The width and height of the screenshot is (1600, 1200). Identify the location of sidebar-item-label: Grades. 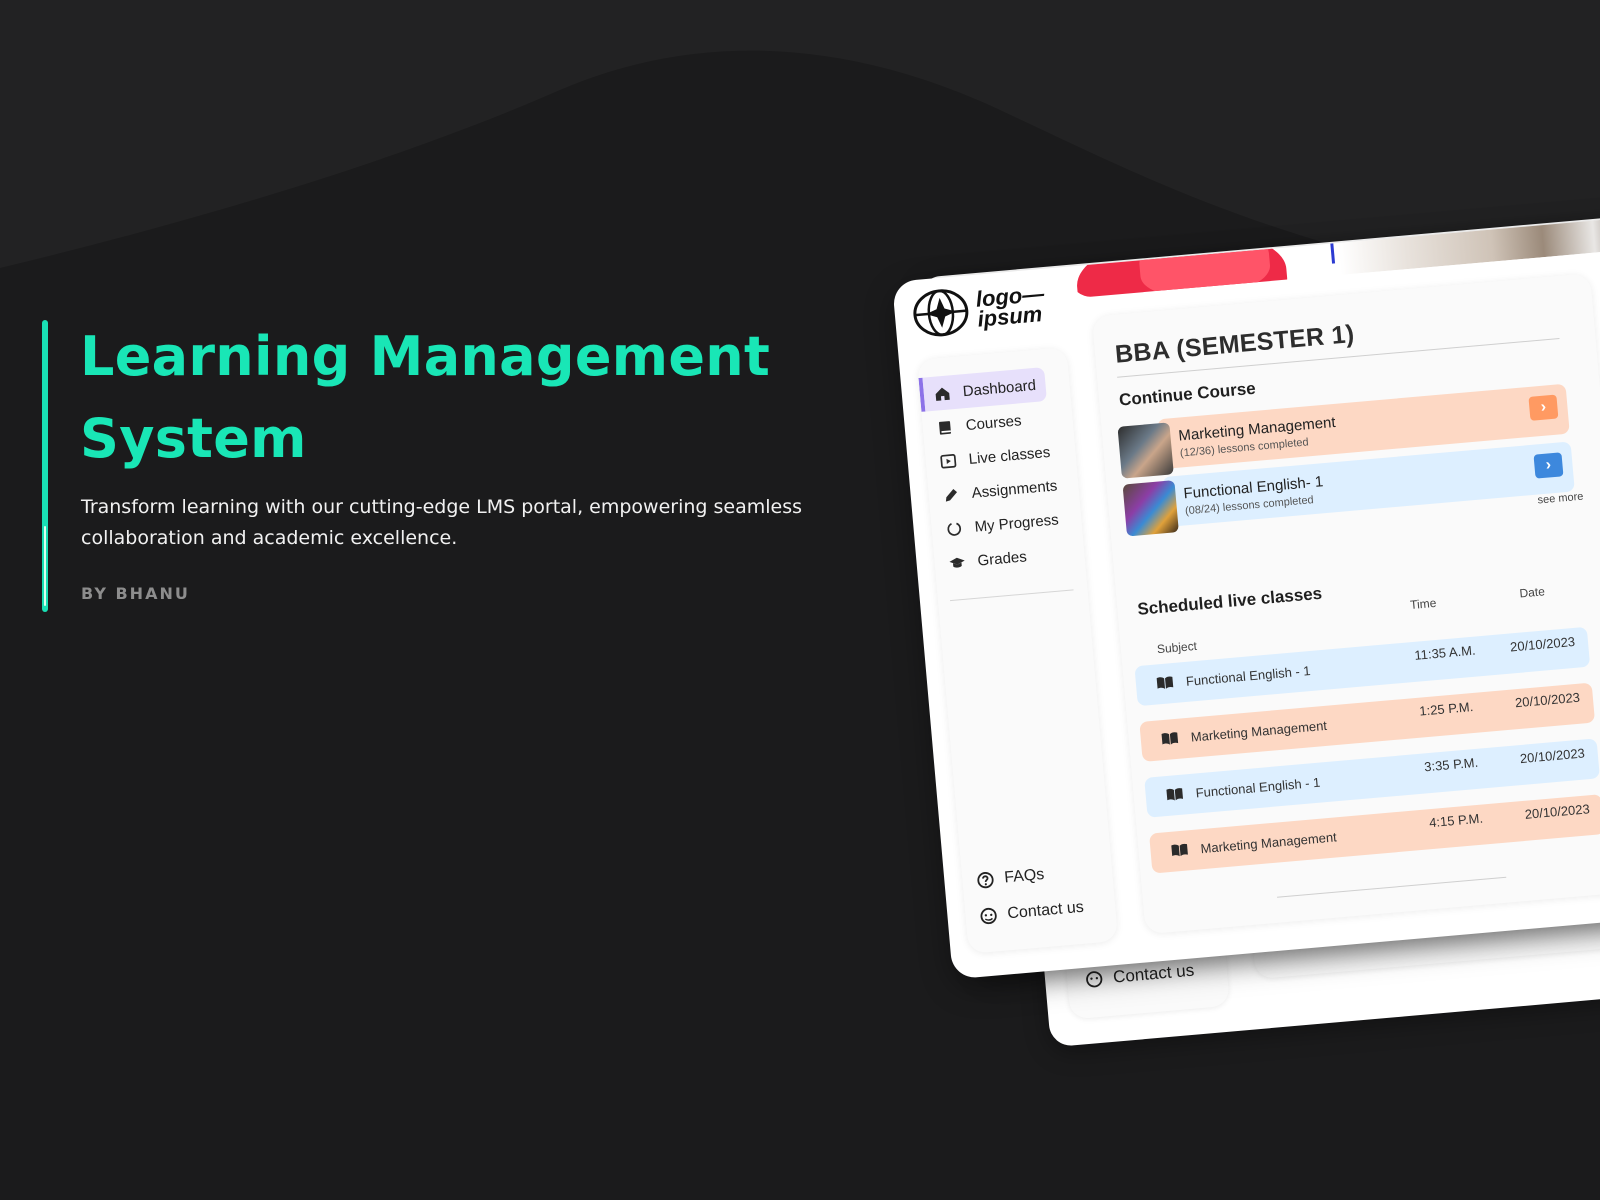
(1002, 558).